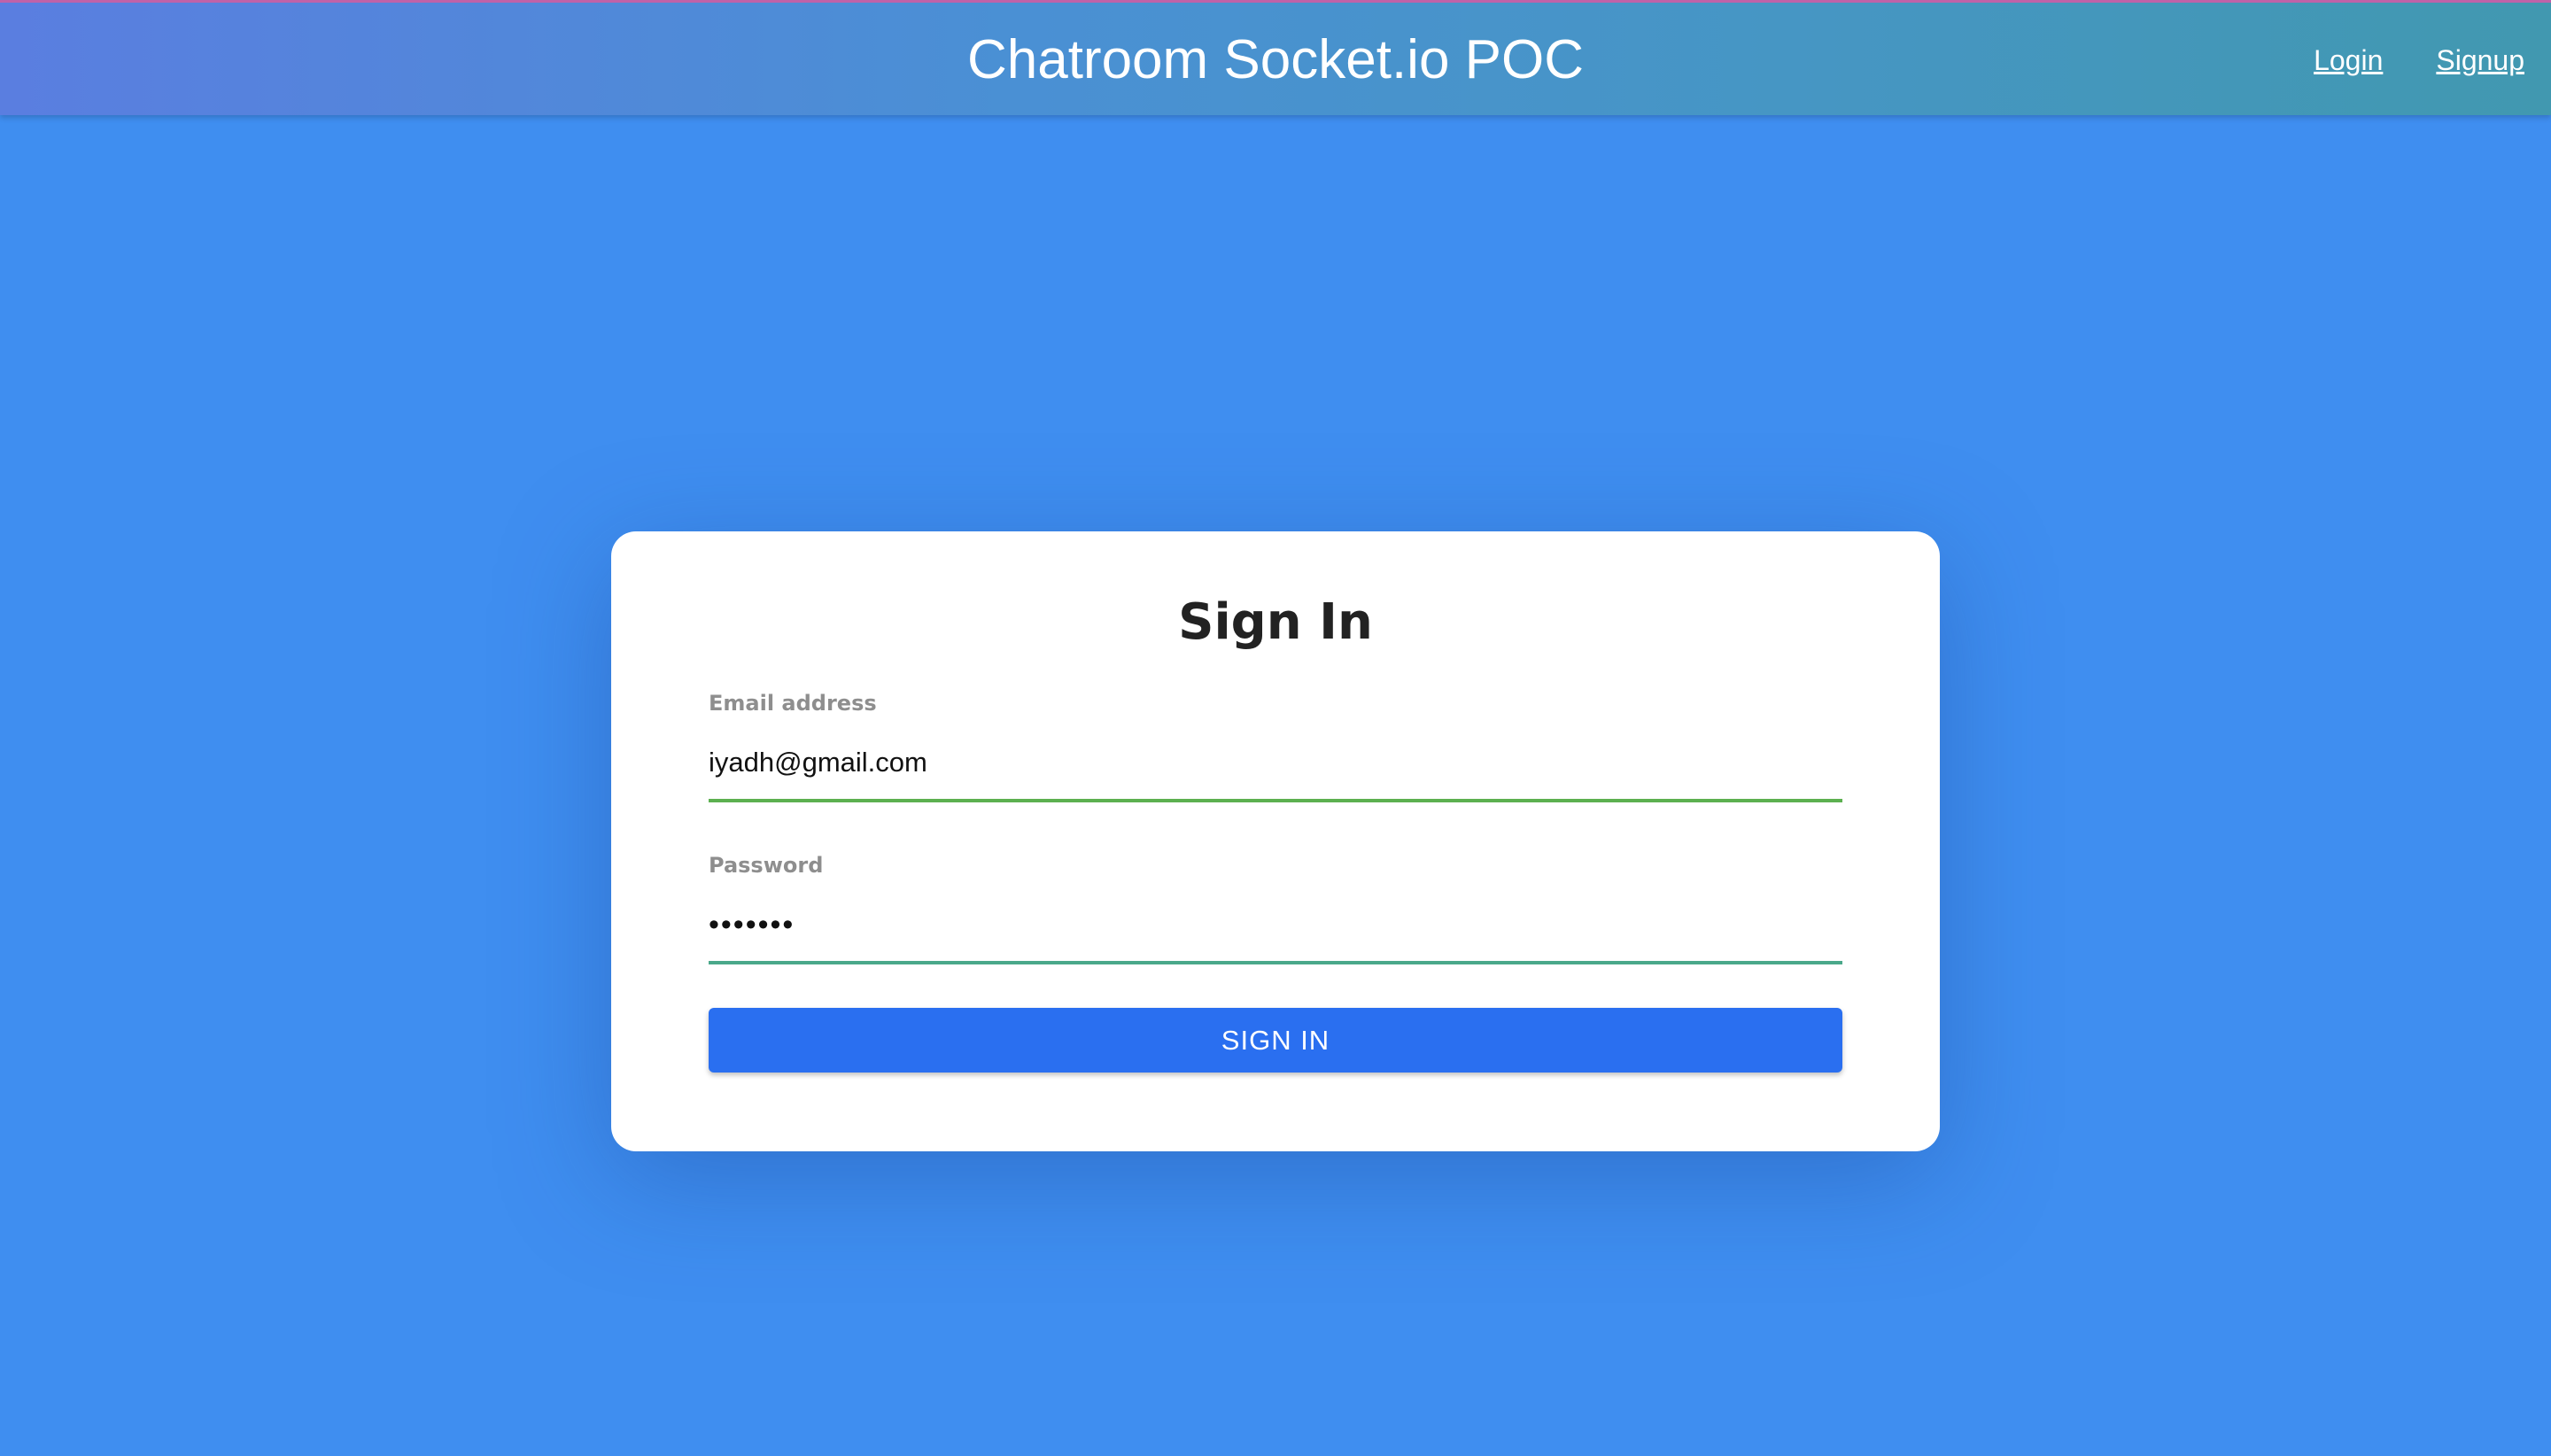 The height and width of the screenshot is (1456, 2551). Describe the element at coordinates (1275, 622) in the screenshot. I see `signin-heading: Sign In` at that location.